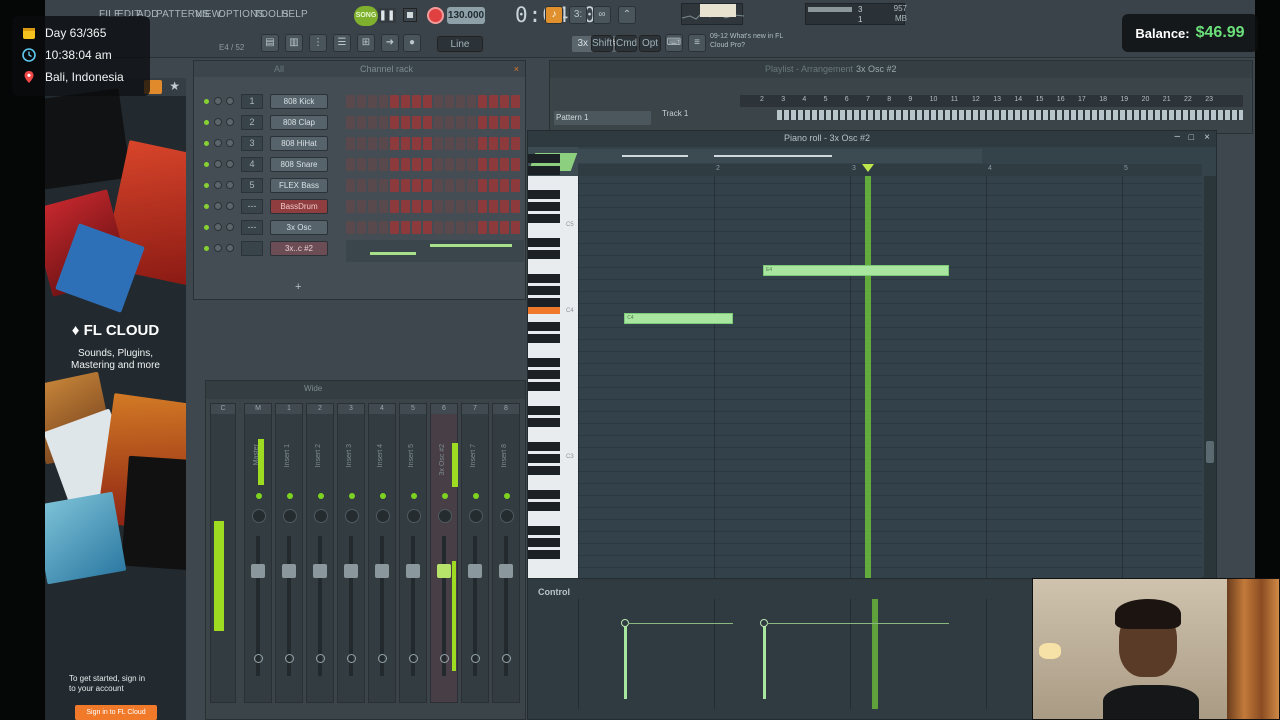  Describe the element at coordinates (351, 553) in the screenshot. I see `mixer-strip: 3 Insert 3` at that location.